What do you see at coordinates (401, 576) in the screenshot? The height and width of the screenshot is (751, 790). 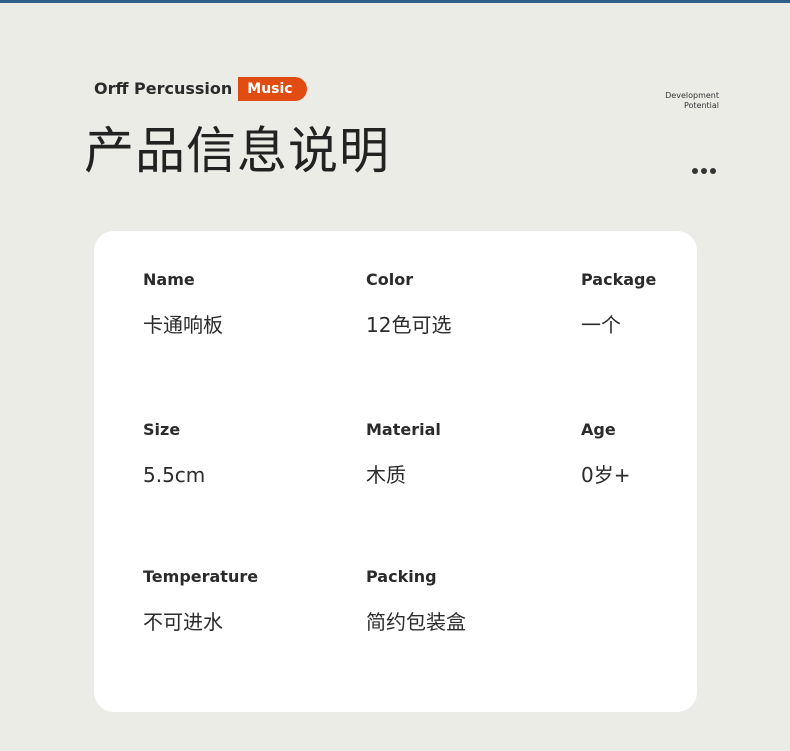 I see `spec-label: Packing` at bounding box center [401, 576].